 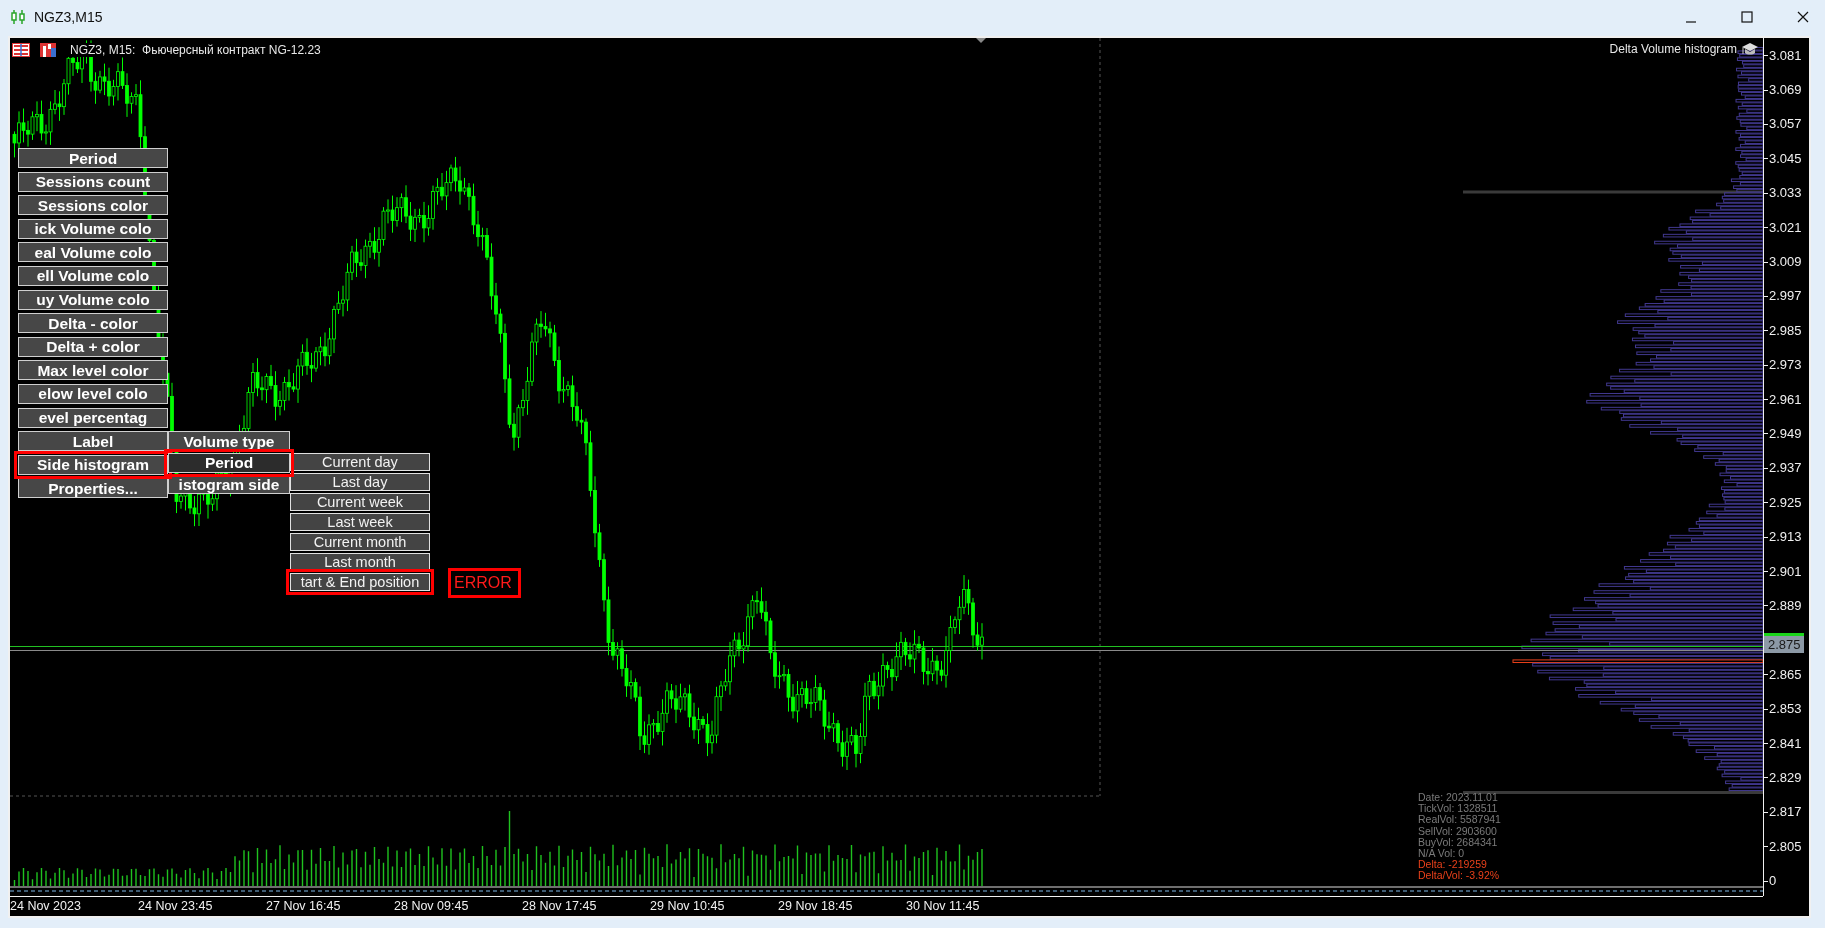 I want to click on price-label: 2.841, so click(x=1783, y=743).